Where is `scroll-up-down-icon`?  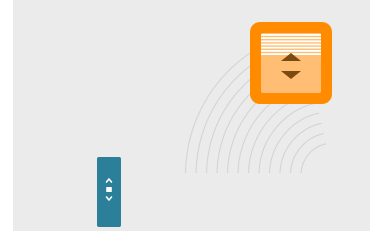 scroll-up-down-icon is located at coordinates (109, 189).